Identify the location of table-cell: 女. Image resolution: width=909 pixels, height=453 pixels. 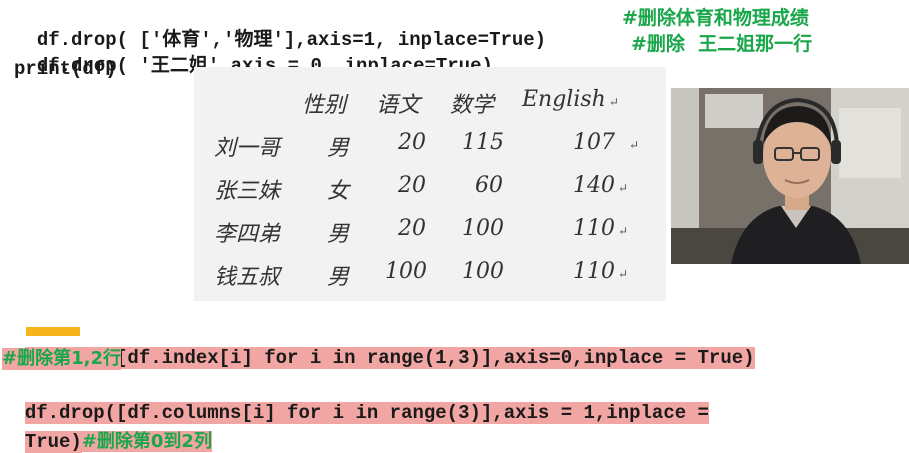
(338, 191).